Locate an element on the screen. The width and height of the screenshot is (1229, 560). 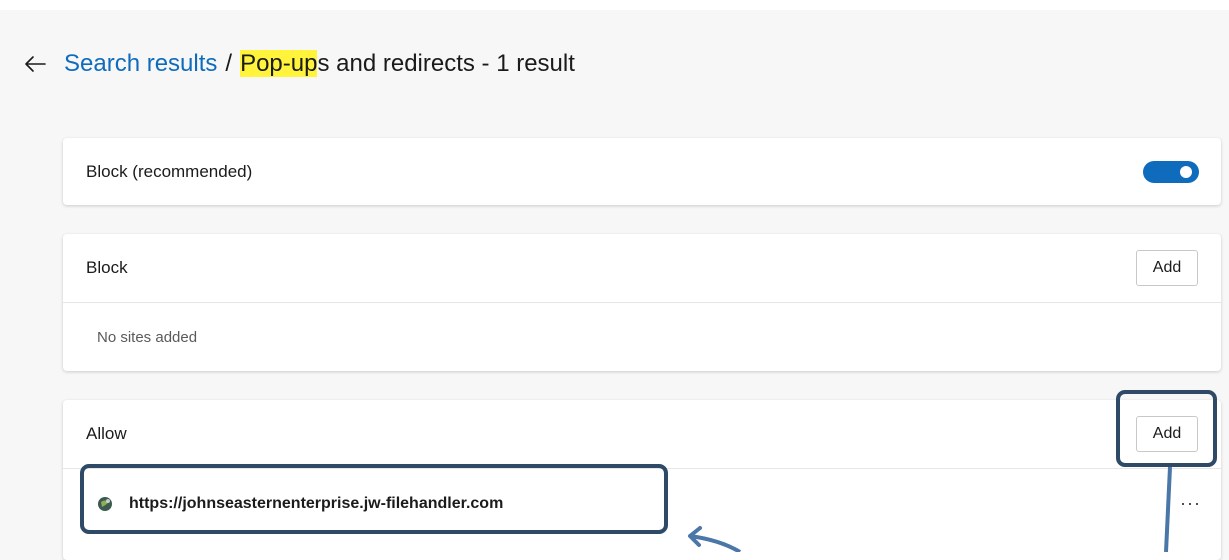
block-empty-row: No sites added is located at coordinates (642, 336).